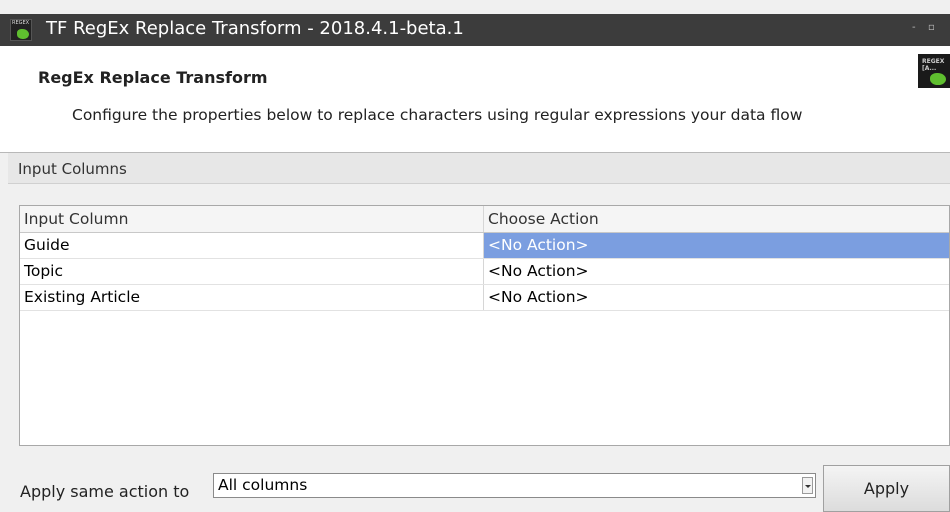  I want to click on app-icon-text: REGEX, so click(21, 23).